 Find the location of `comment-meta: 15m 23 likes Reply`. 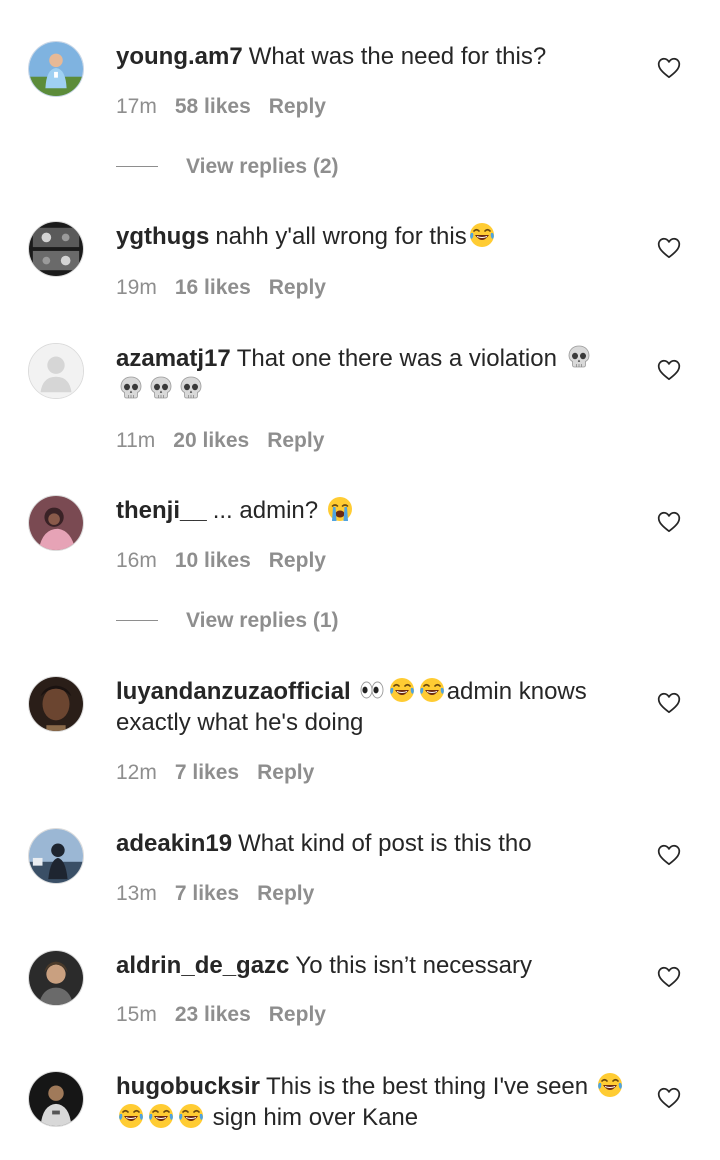

comment-meta: 15m 23 likes Reply is located at coordinates (230, 1015).